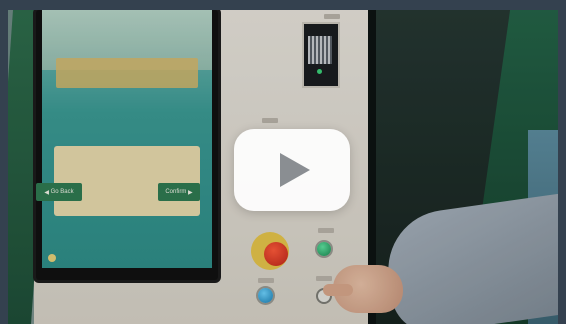  Describe the element at coordinates (295, 170) in the screenshot. I see `play-icon` at that location.